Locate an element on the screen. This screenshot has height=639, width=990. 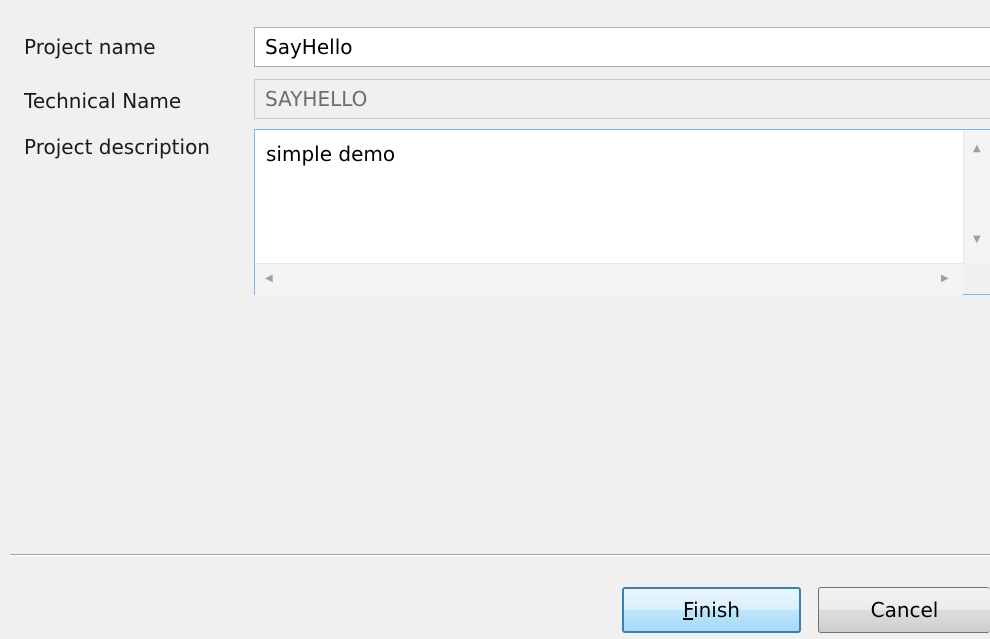
button-bar-separator is located at coordinates (500, 555).